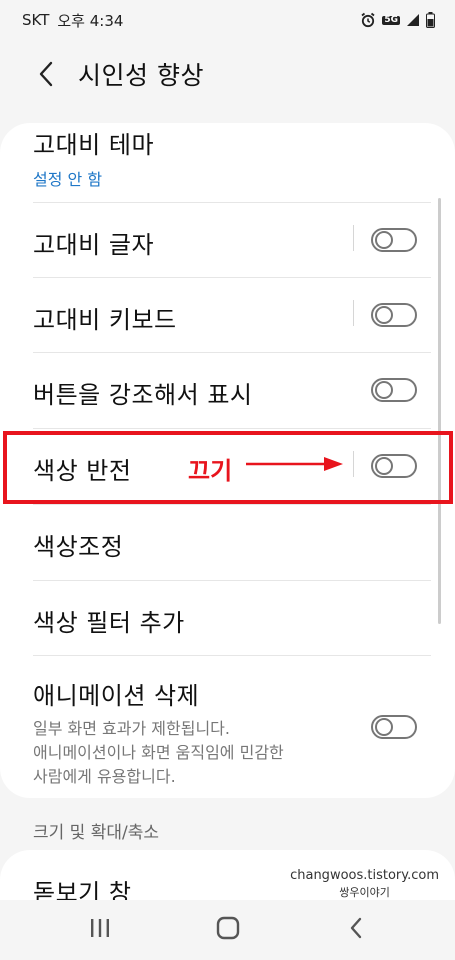  I want to click on battery-icon, so click(430, 20).